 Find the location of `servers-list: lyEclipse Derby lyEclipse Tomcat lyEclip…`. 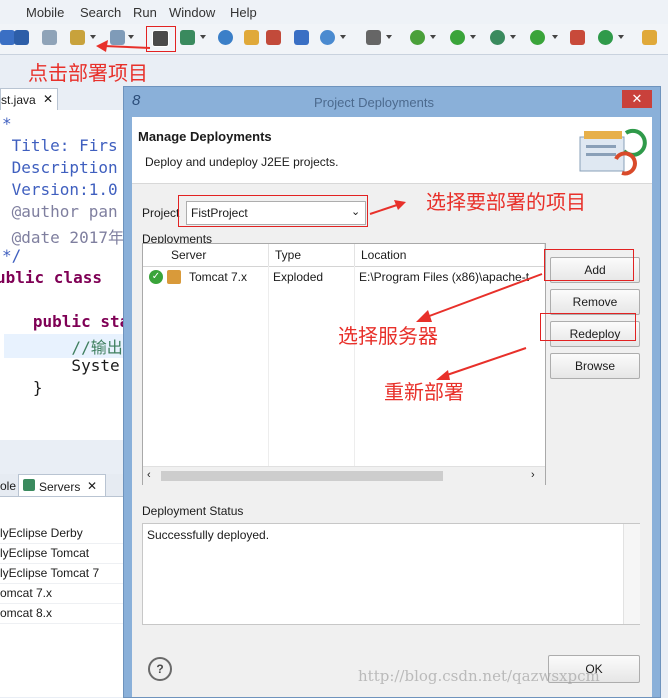

servers-list: lyEclipse Derby lyEclipse Tomcat lyEclip… is located at coordinates (64, 596).